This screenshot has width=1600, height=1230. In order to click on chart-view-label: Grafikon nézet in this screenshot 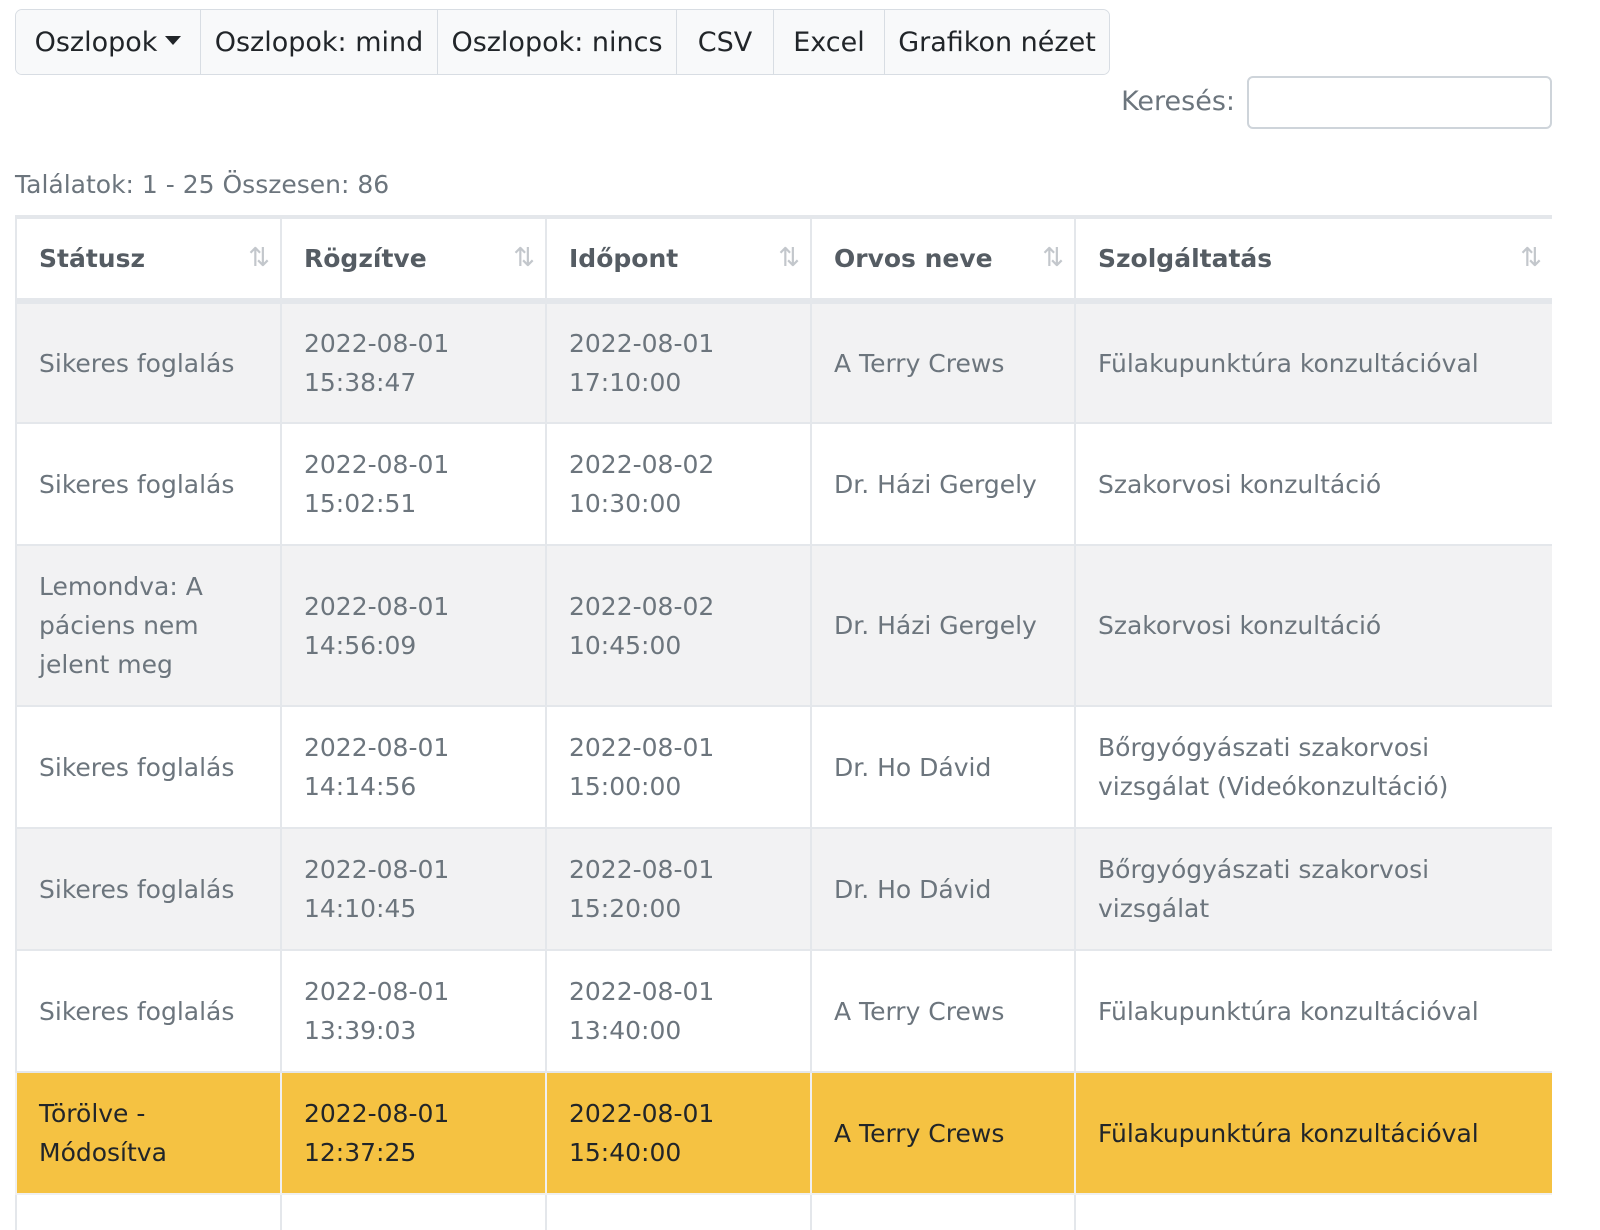, I will do `click(997, 42)`.